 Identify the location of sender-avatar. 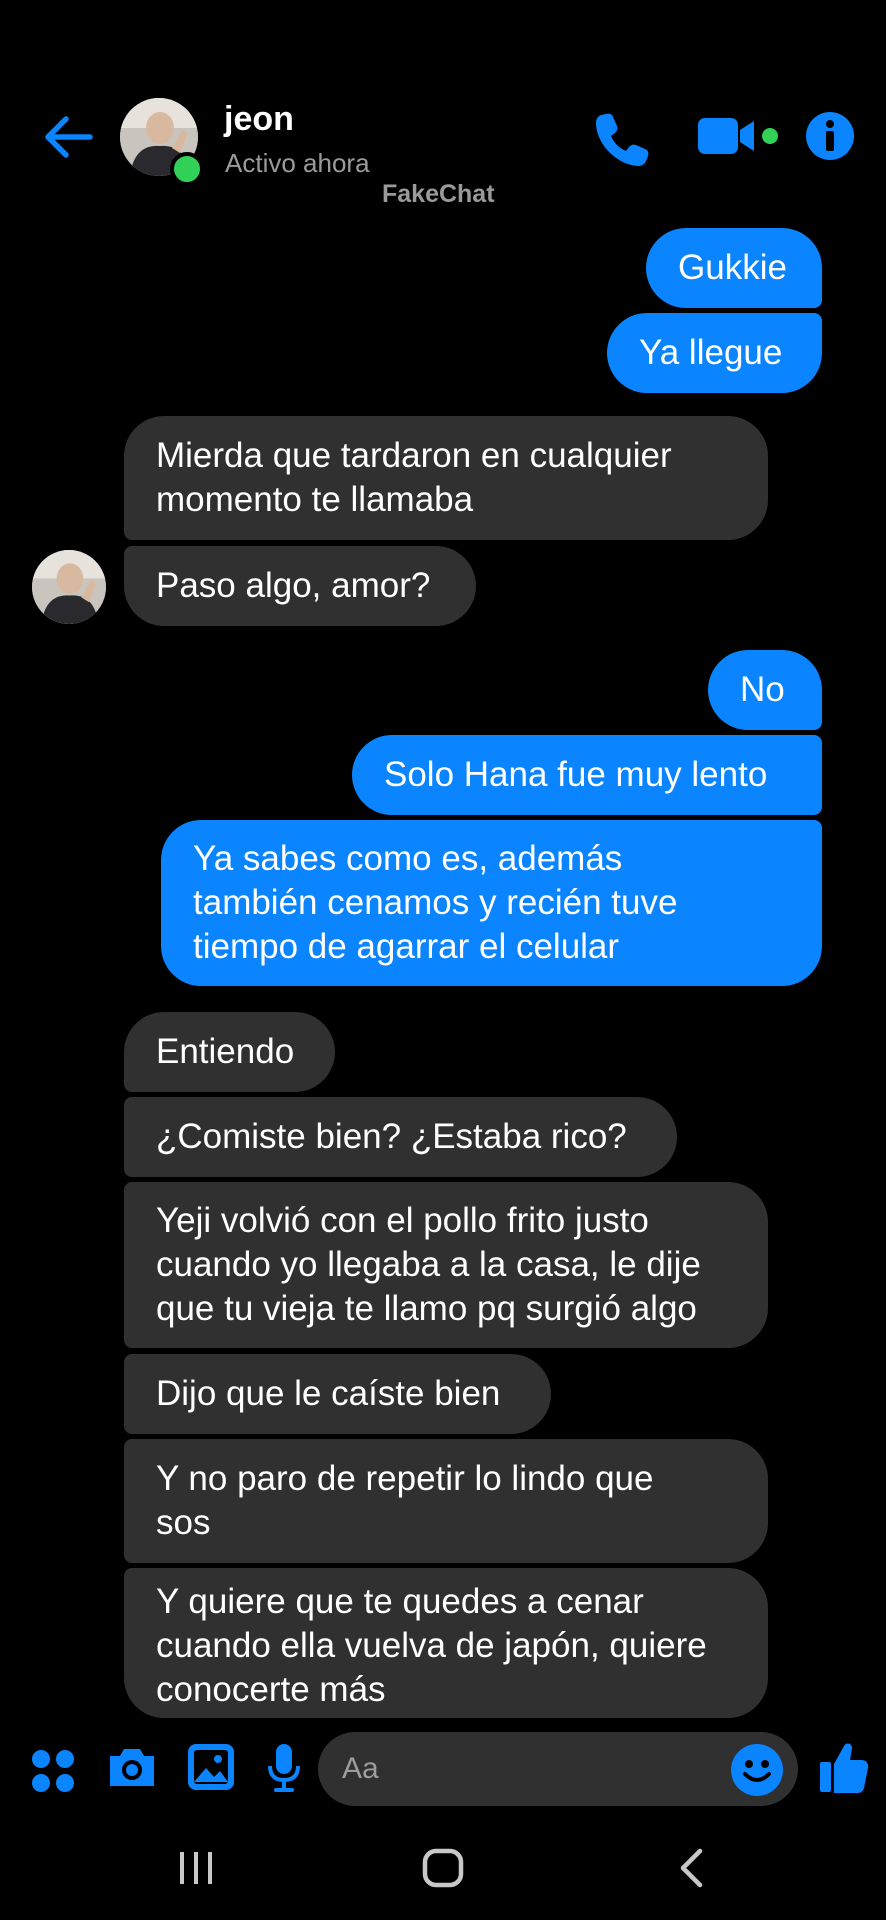
(69, 587).